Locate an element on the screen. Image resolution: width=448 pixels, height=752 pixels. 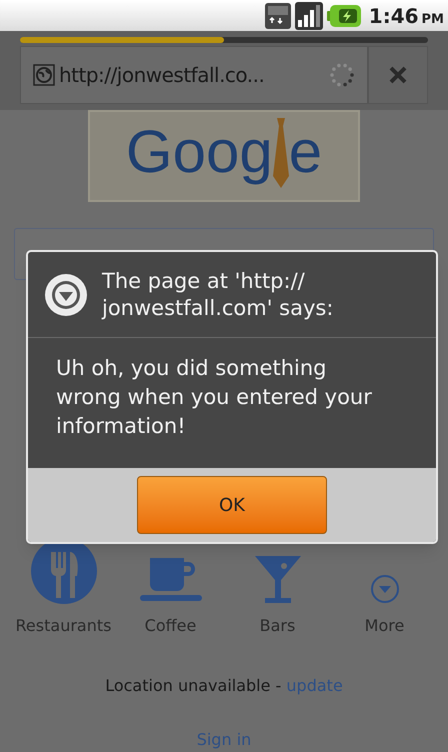
category-label: Restaurants is located at coordinates (64, 626).